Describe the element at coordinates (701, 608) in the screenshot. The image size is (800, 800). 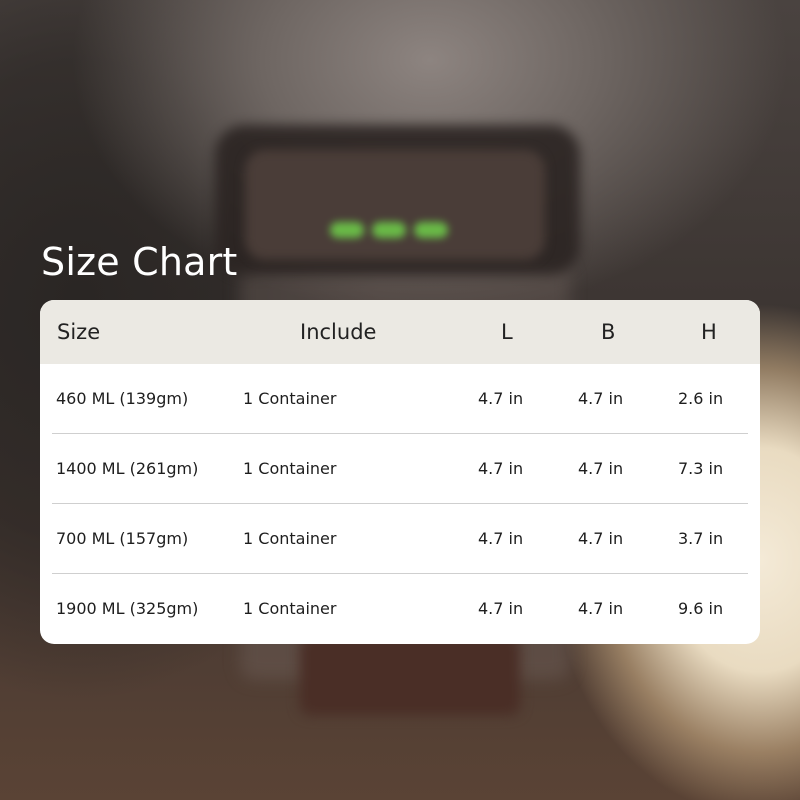
I see `cell-height: 9.6 in` at that location.